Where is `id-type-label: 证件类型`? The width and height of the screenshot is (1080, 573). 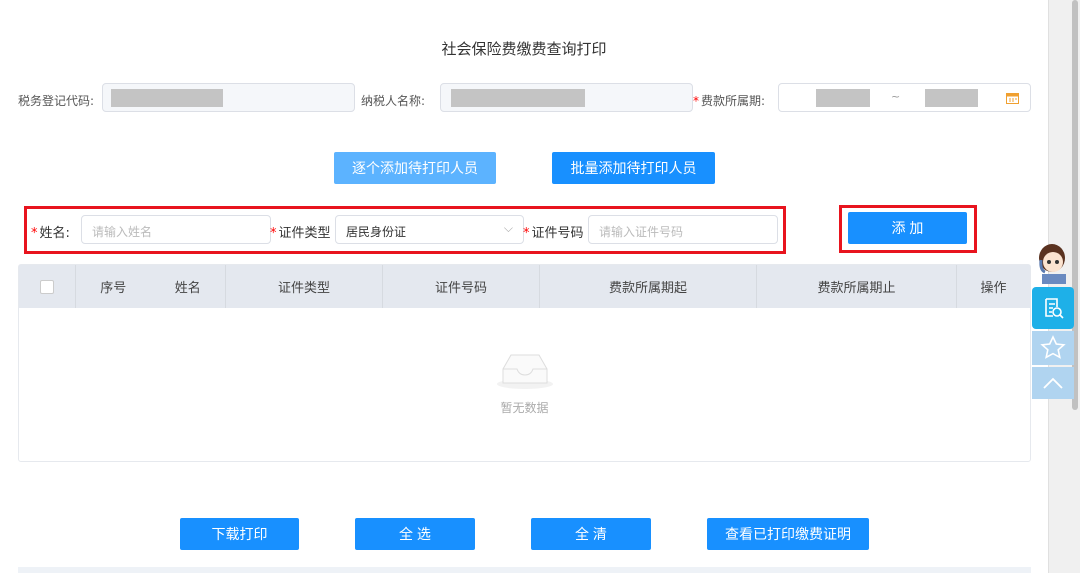 id-type-label: 证件类型 is located at coordinates (304, 233).